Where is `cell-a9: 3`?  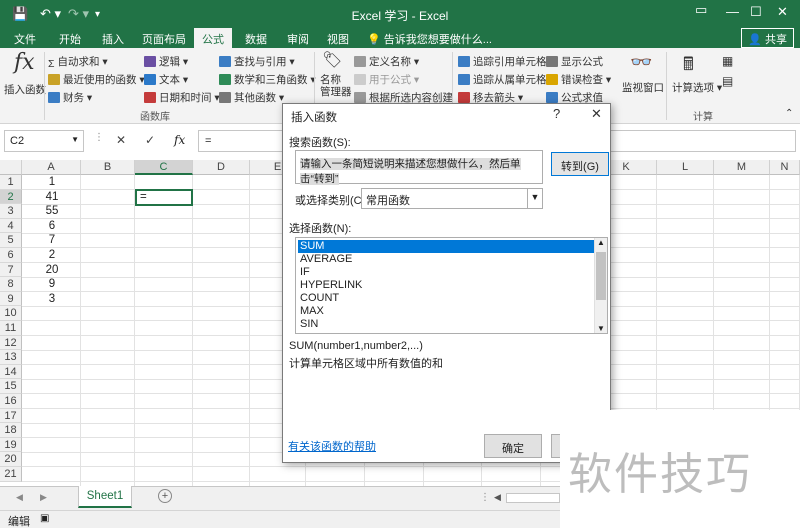 cell-a9: 3 is located at coordinates (52, 299).